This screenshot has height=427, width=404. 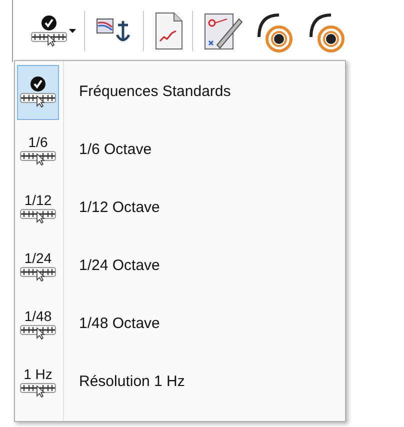 I want to click on dropdown-button, so click(x=53, y=31).